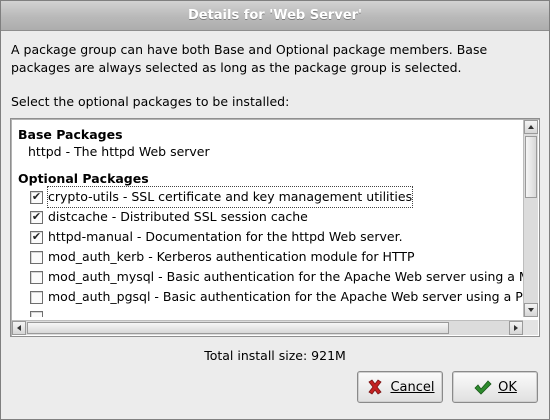  I want to click on cancel-button: Cancel, so click(400, 387).